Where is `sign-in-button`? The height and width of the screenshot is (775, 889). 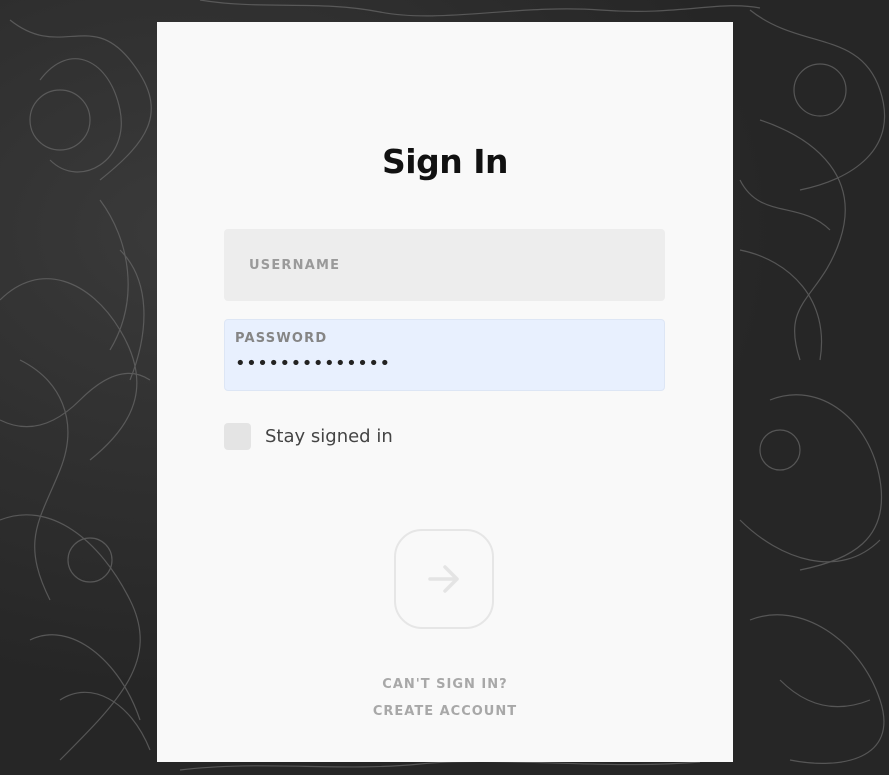 sign-in-button is located at coordinates (444, 579).